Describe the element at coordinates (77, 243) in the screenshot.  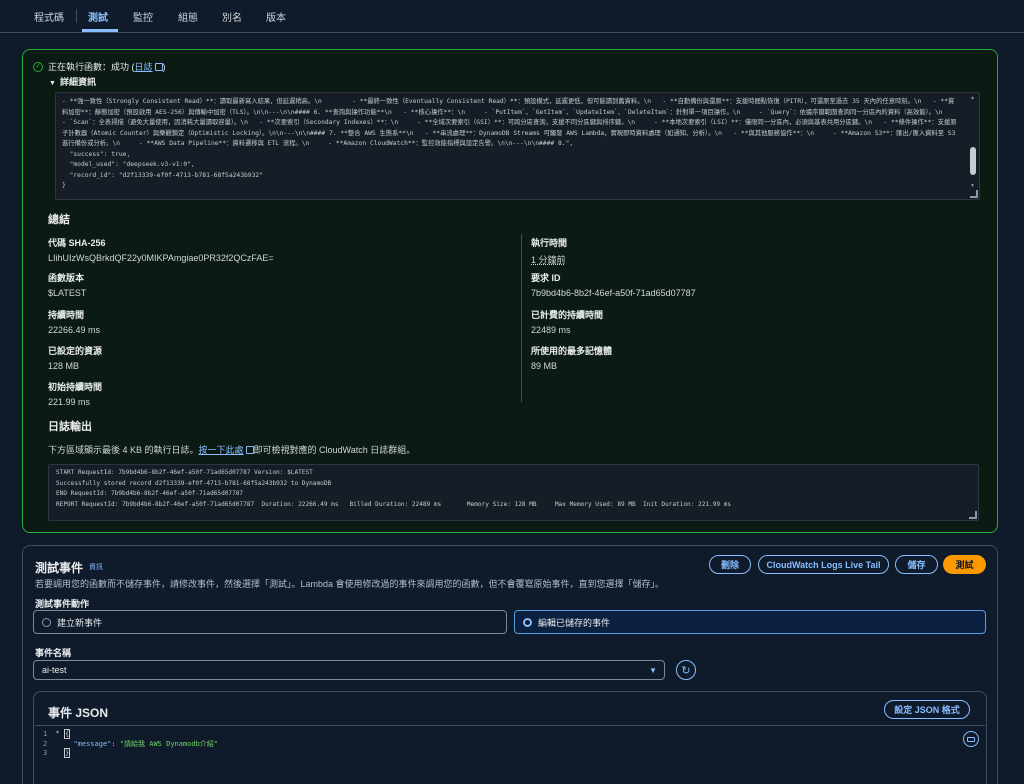
I see `code-sha-label: 代碼 SHA-256` at that location.